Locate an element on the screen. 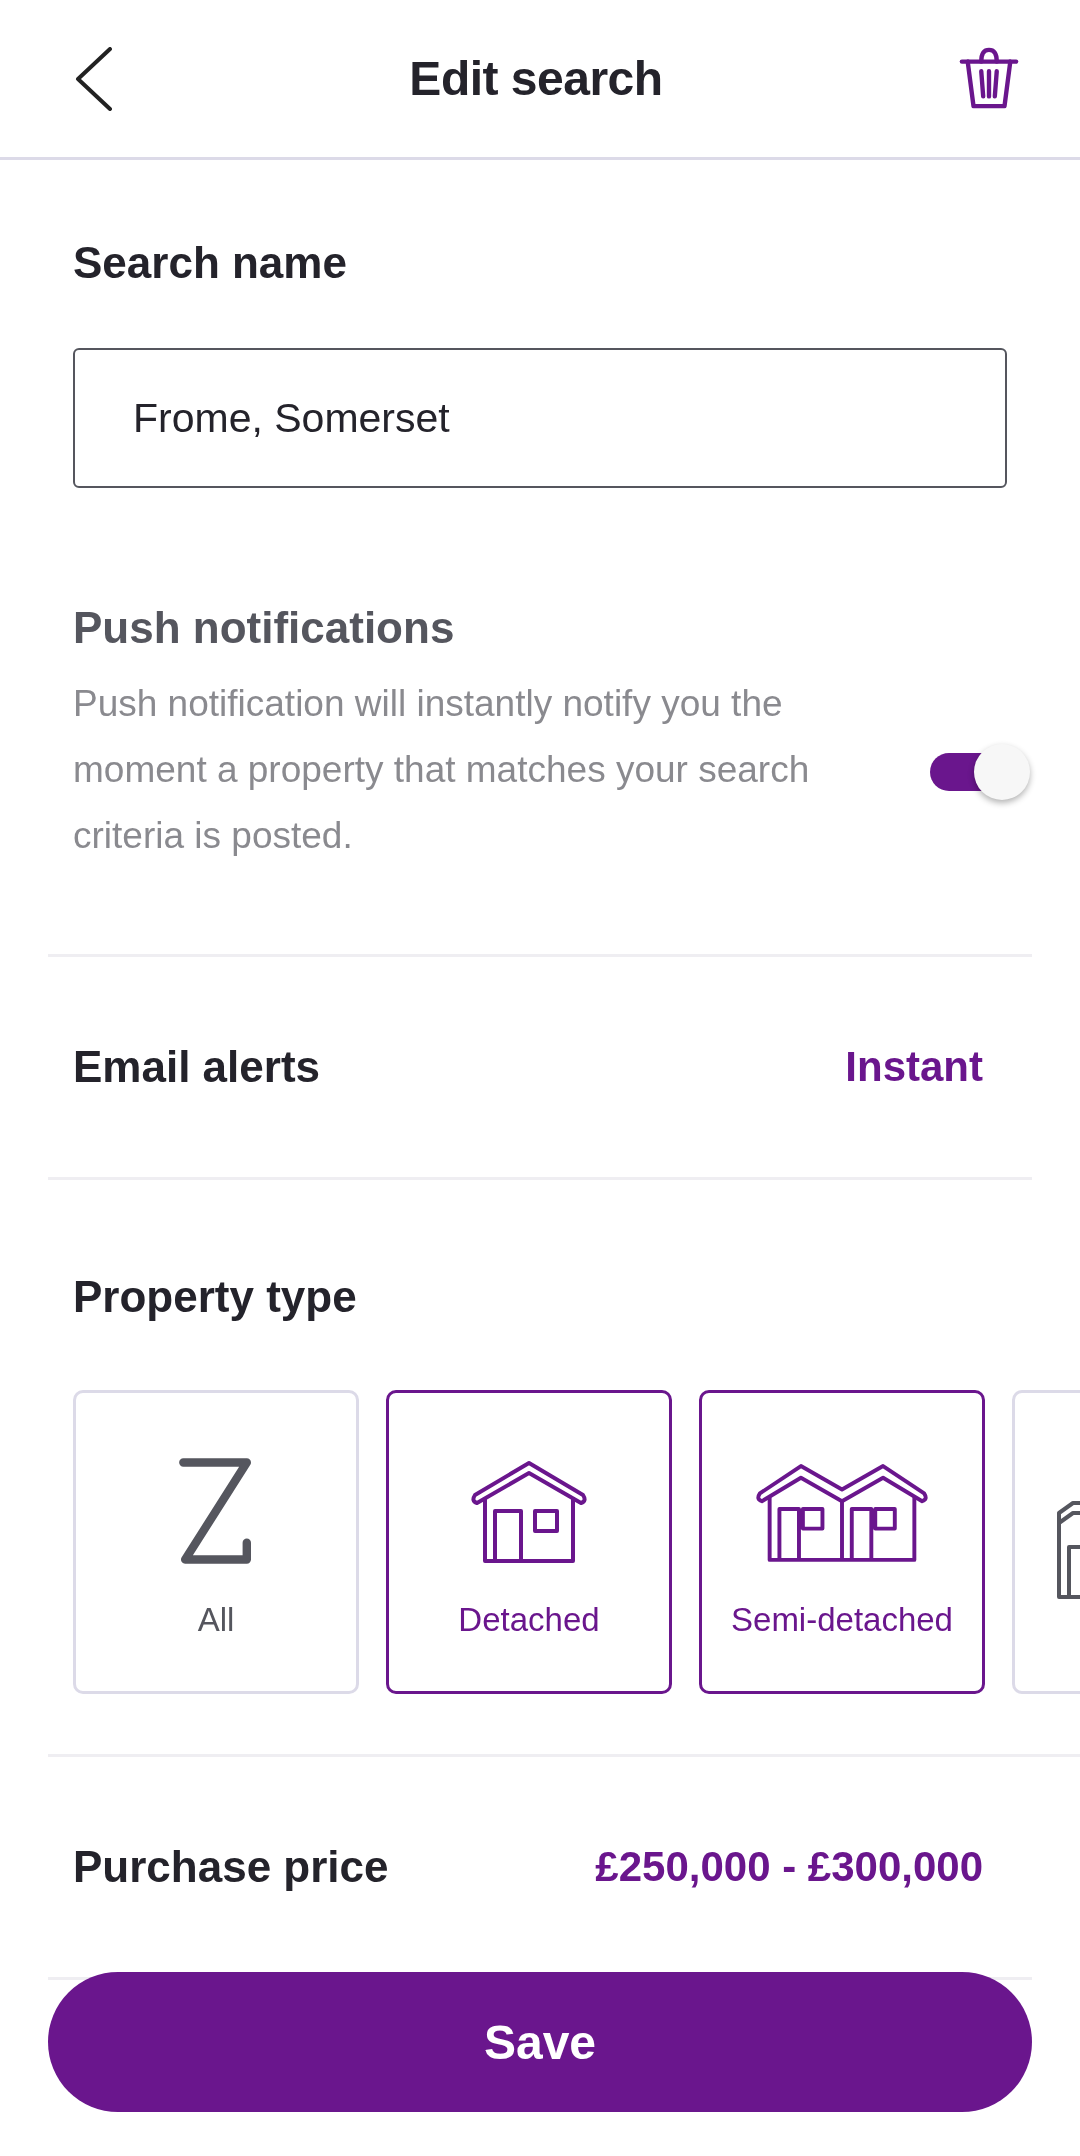 This screenshot has height=2156, width=1080. section-heading: Search name is located at coordinates (210, 263).